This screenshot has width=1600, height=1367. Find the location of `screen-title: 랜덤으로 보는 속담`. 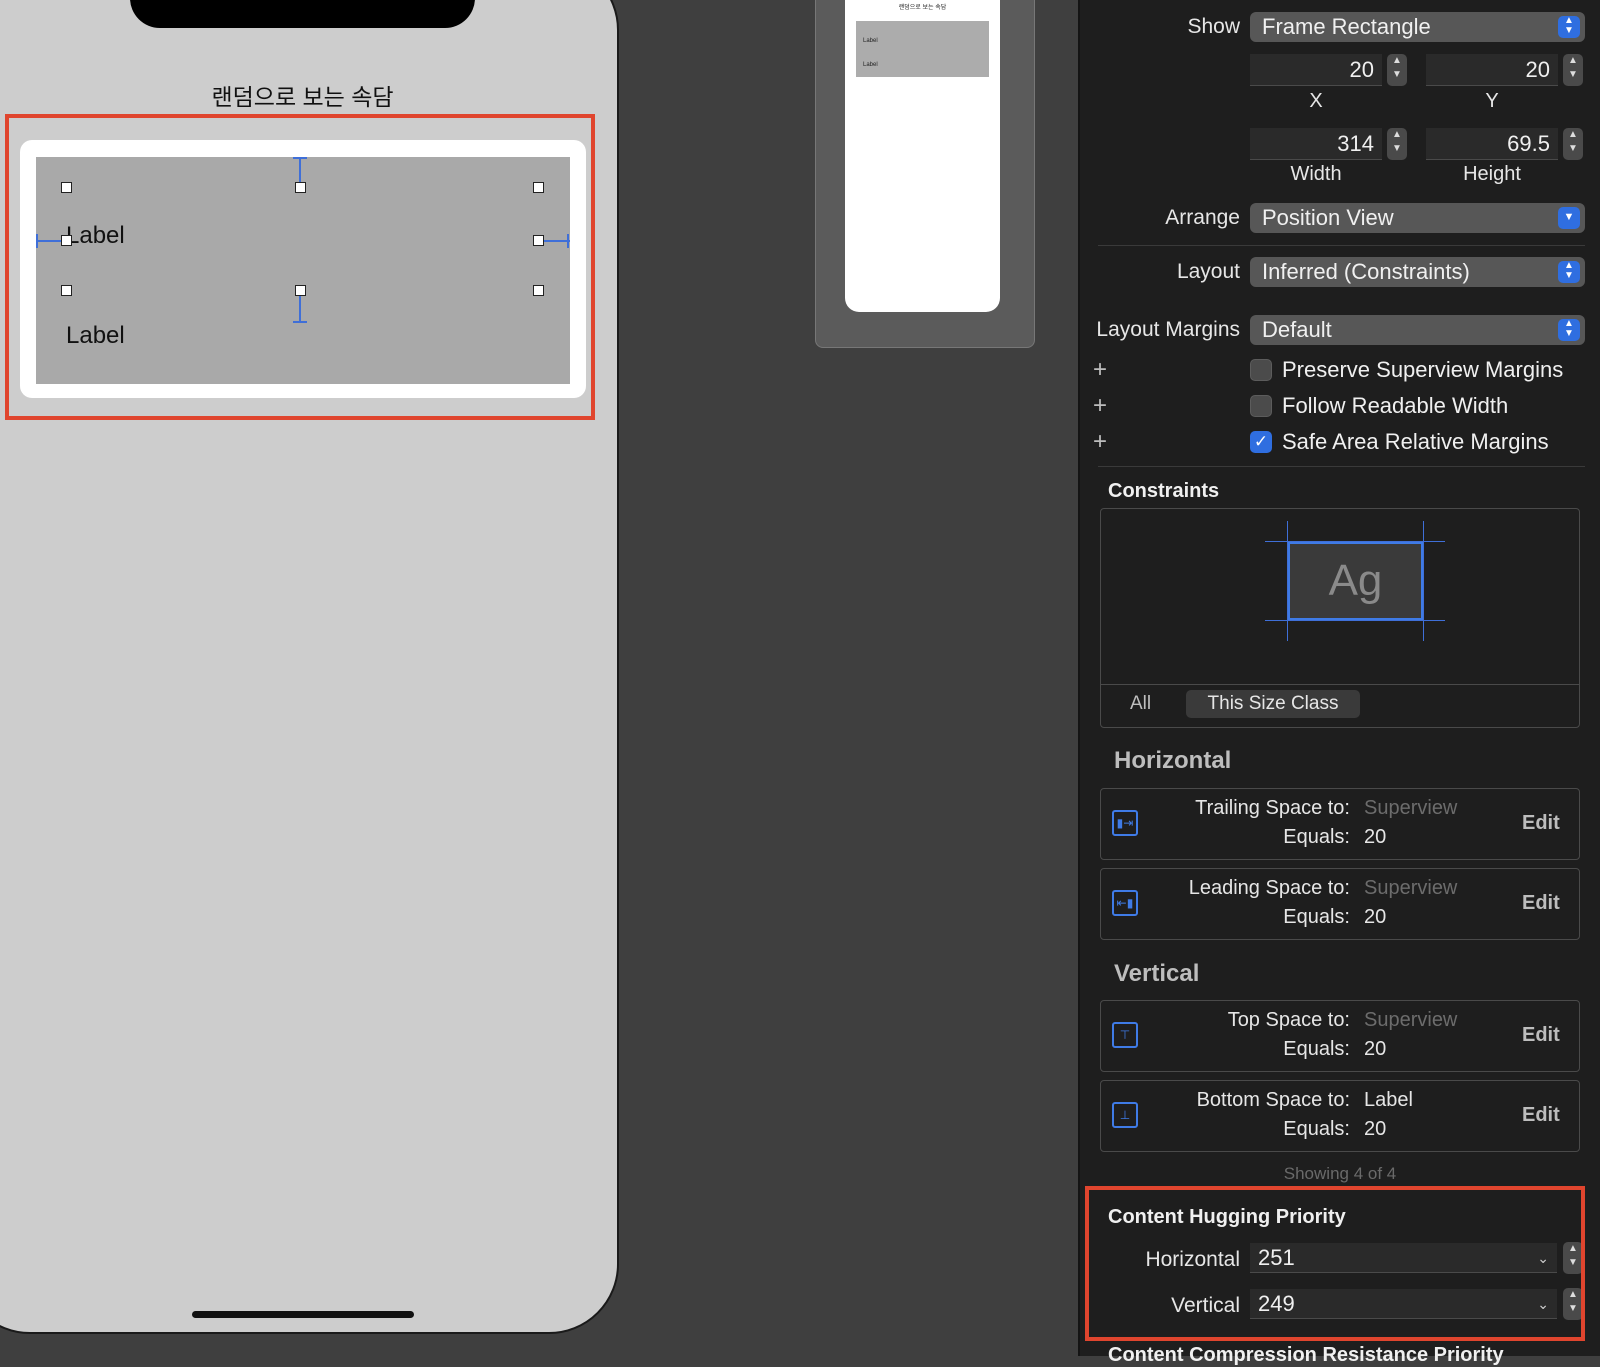

screen-title: 랜덤으로 보는 속담 is located at coordinates (302, 95).